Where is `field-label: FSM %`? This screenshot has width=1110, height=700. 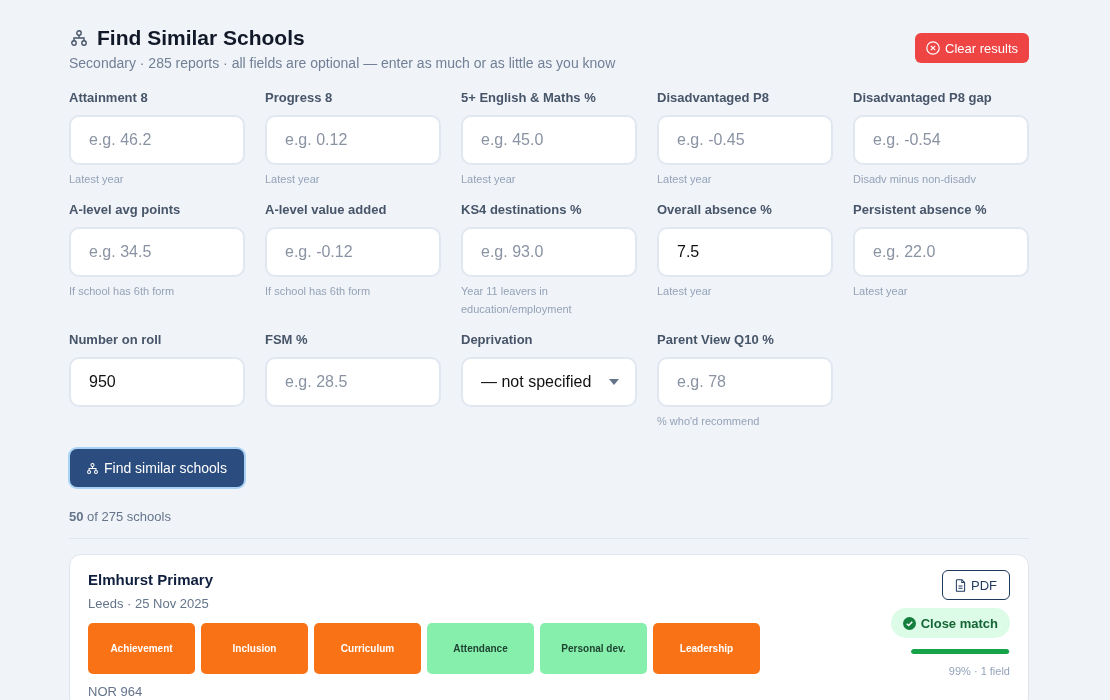 field-label: FSM % is located at coordinates (287, 340).